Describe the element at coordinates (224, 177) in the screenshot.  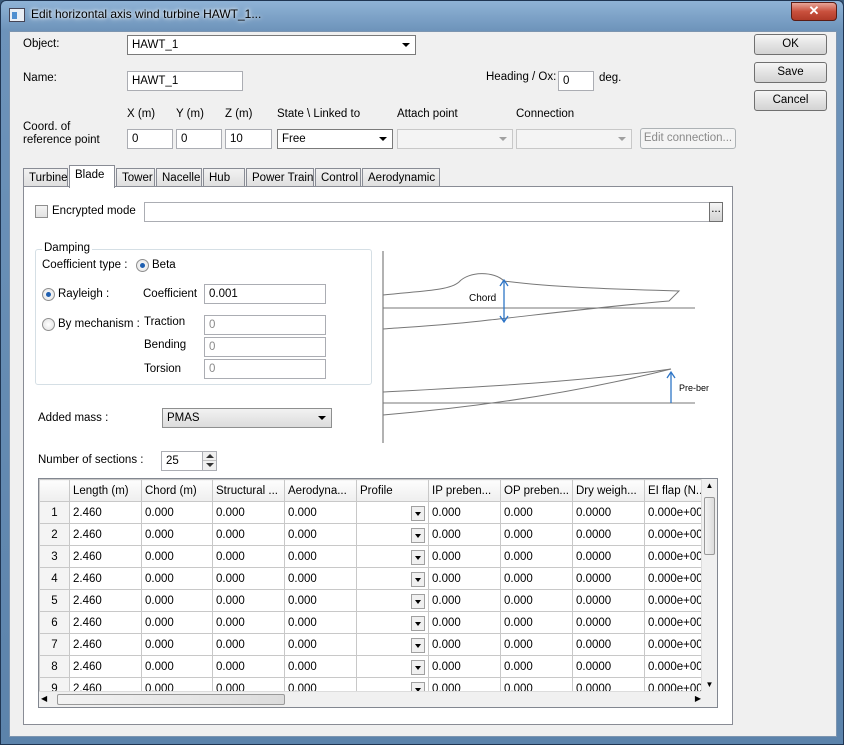
I see `tab-hub: Hub` at that location.